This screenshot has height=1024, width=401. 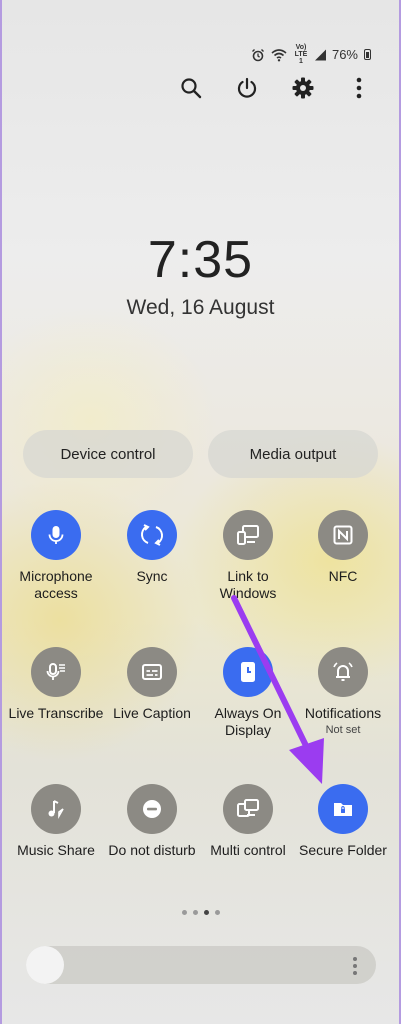 I want to click on live-caption-icon, so click(x=152, y=672).